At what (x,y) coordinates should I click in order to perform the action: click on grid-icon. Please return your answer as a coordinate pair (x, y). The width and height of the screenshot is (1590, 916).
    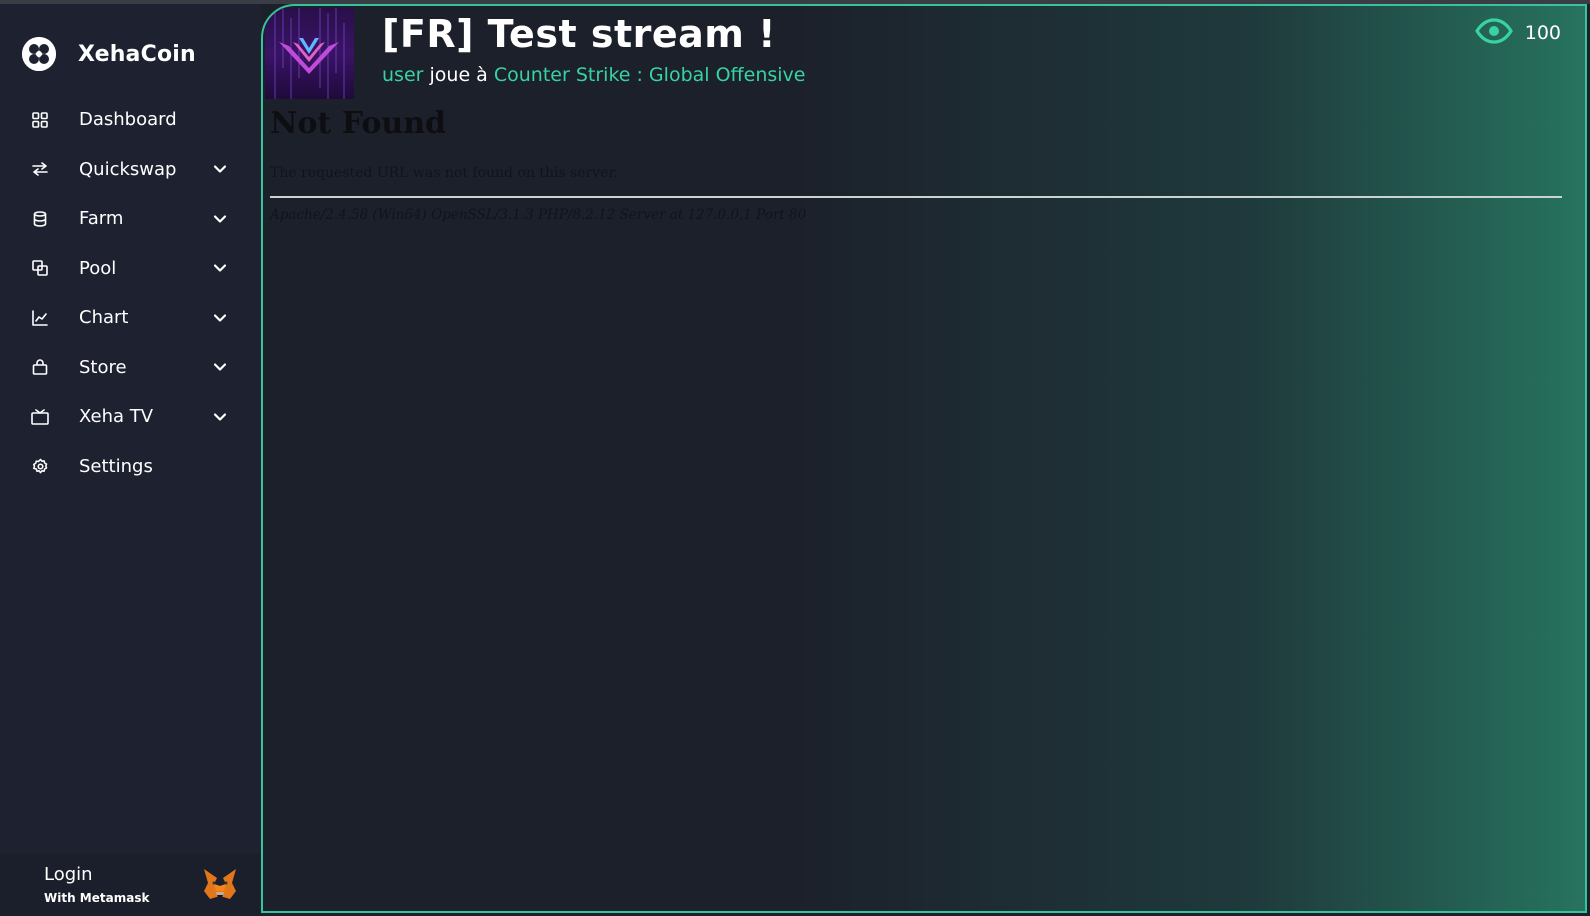
    Looking at the image, I should click on (40, 120).